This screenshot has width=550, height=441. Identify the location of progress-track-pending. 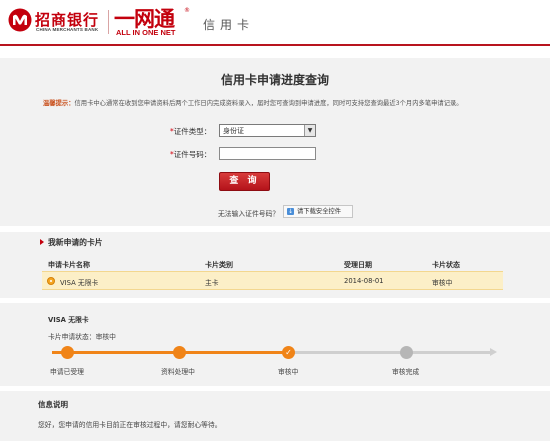
(391, 352).